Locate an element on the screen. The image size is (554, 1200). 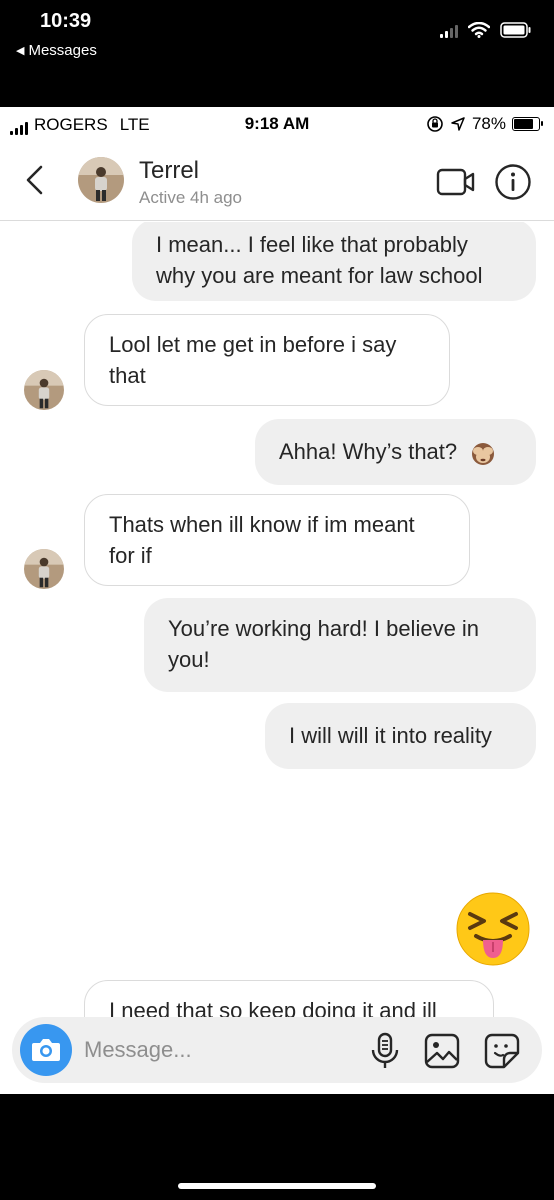
back-to-messages-link: ◀ Messages is located at coordinates (56, 50).